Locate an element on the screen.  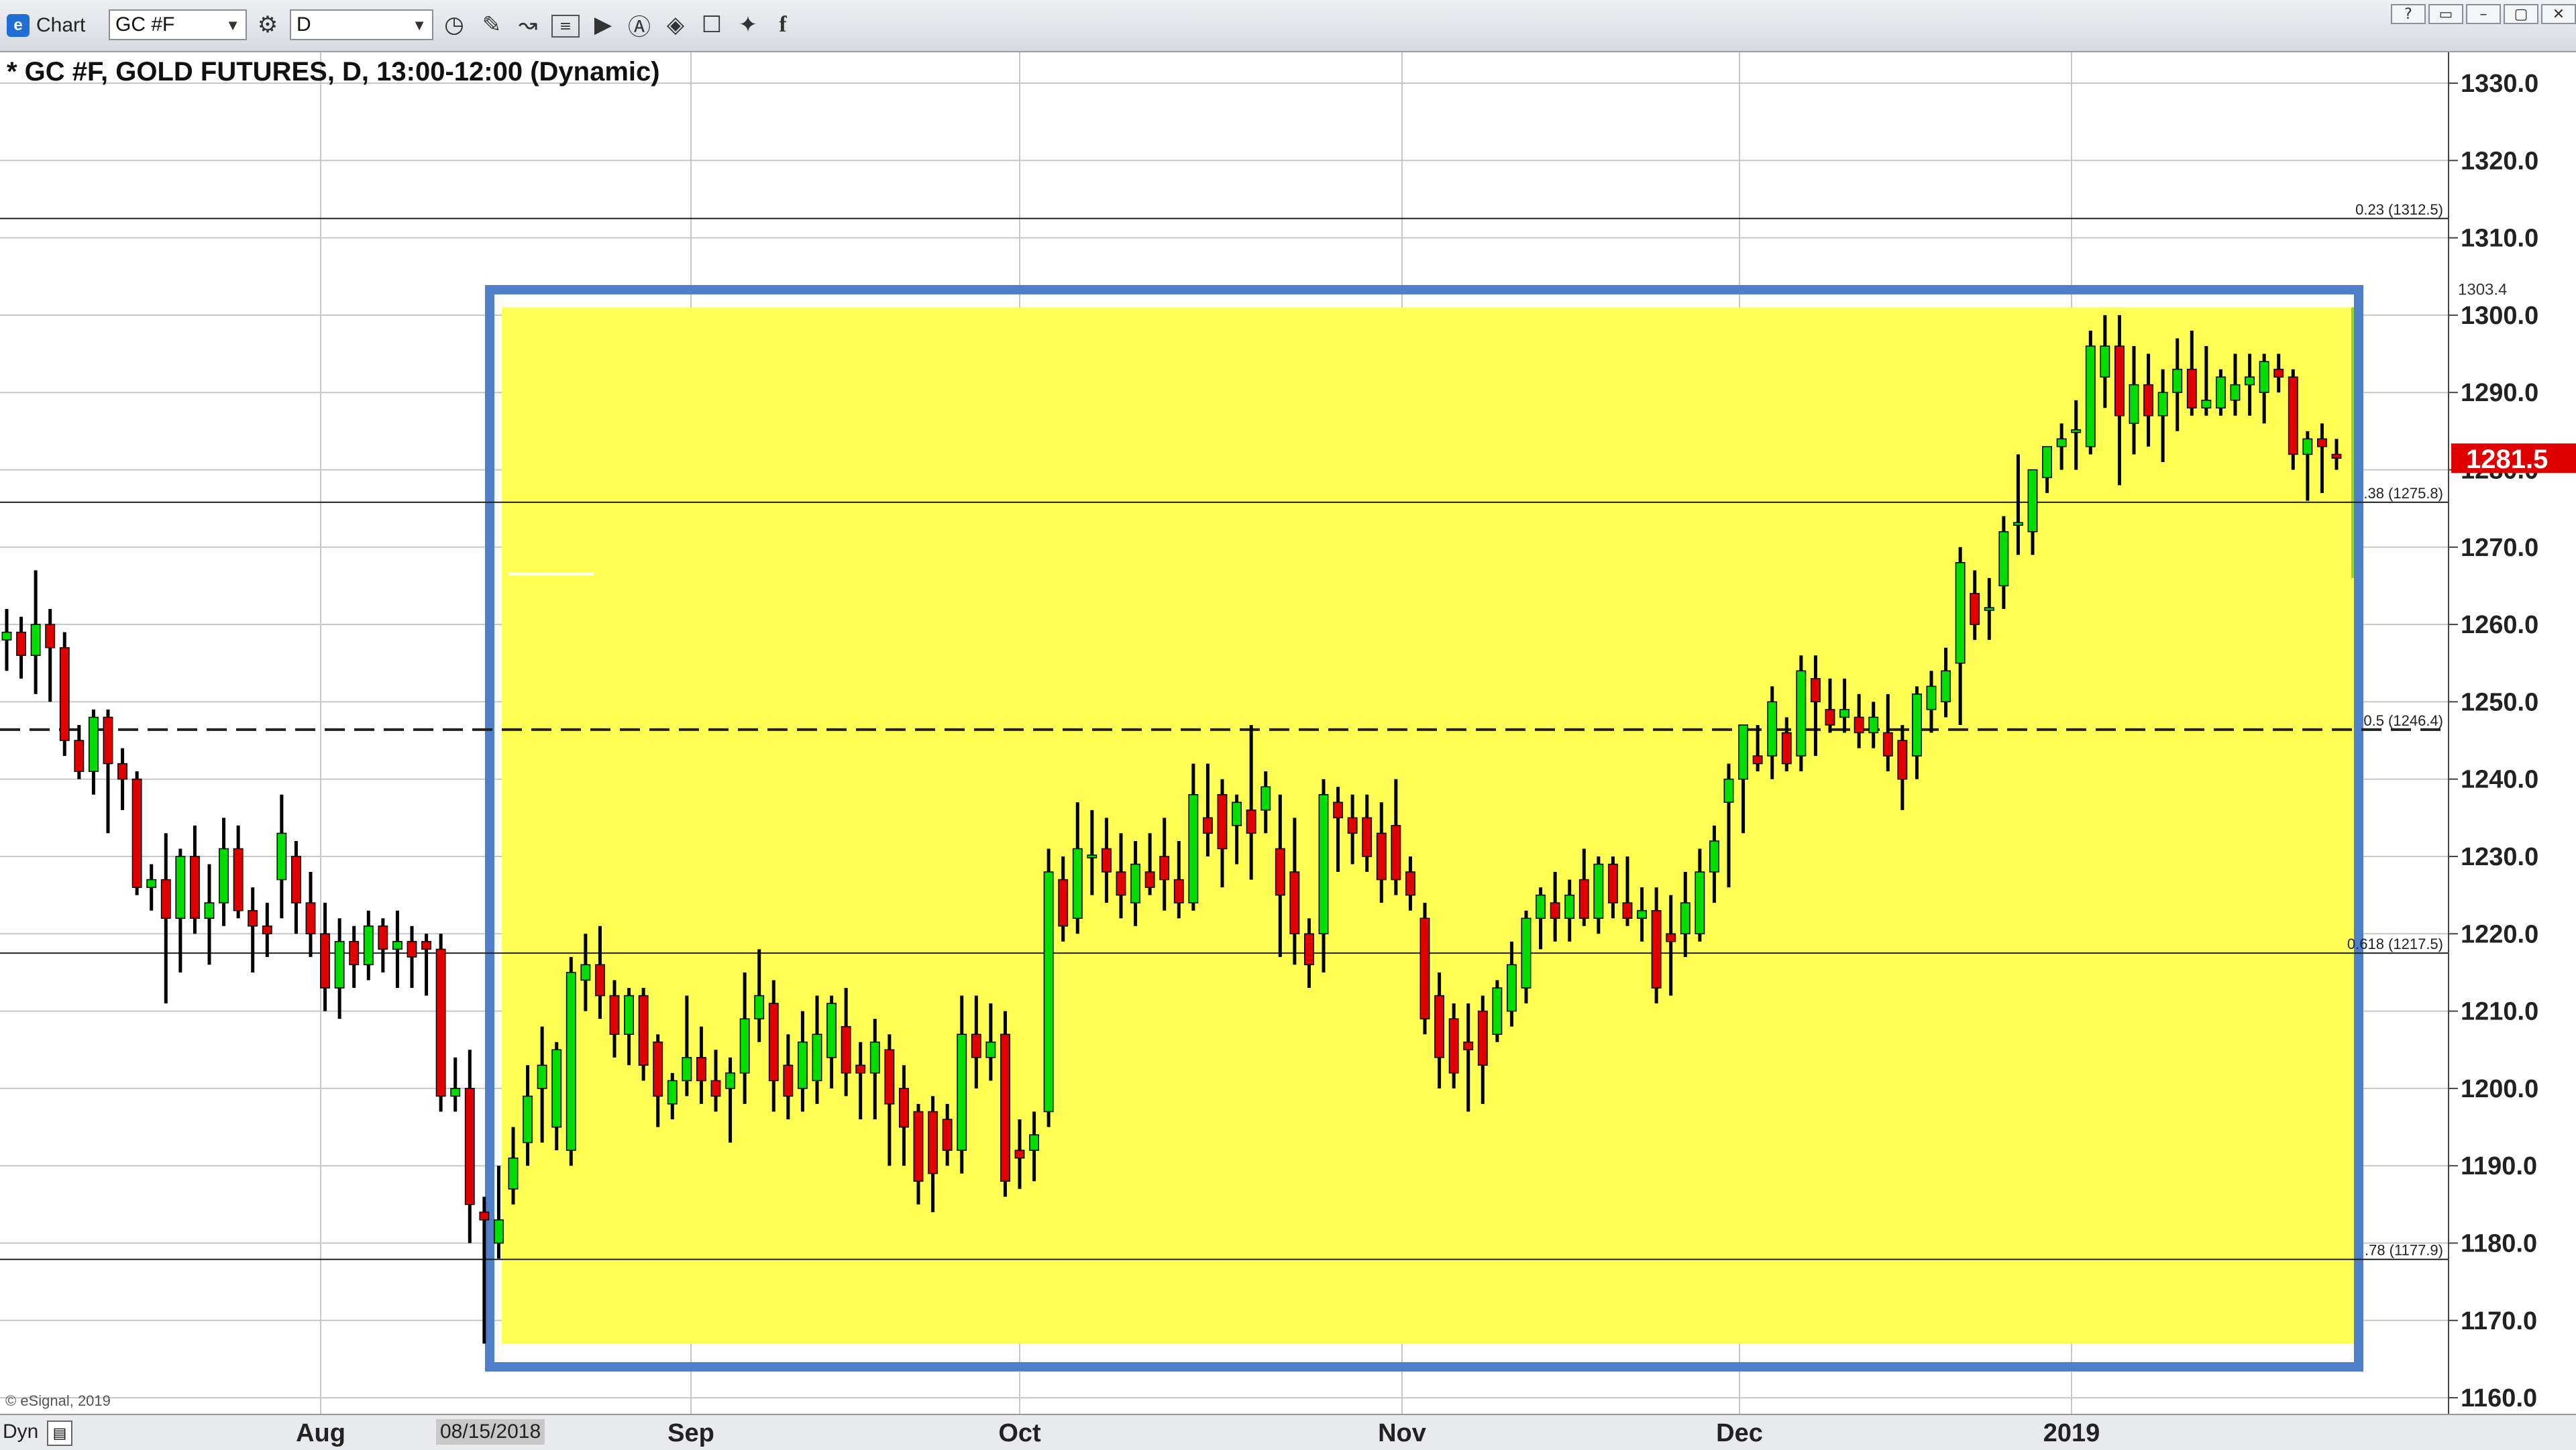
symbol-combo: GC #F ▼ is located at coordinates (178, 24).